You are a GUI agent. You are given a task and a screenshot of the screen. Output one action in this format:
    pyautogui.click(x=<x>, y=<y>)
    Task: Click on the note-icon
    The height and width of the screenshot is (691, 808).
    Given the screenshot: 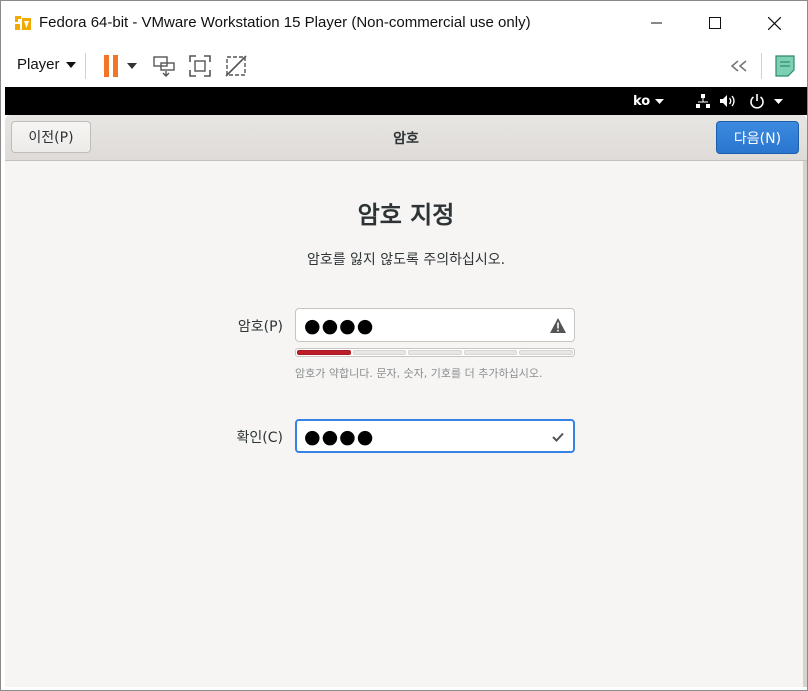 What is the action you would take?
    pyautogui.click(x=785, y=66)
    